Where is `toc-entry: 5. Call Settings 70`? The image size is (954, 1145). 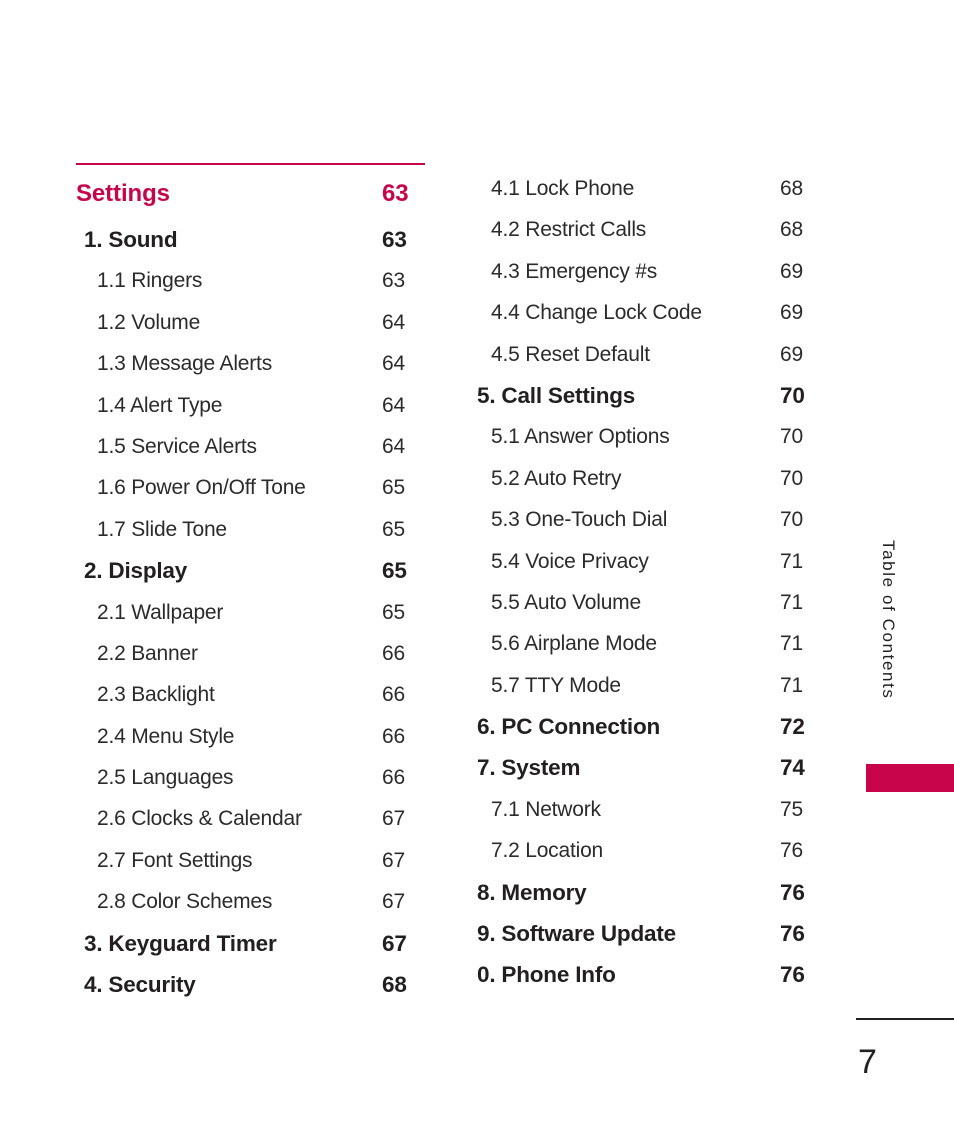
toc-entry: 5. Call Settings 70 is located at coordinates (642, 395).